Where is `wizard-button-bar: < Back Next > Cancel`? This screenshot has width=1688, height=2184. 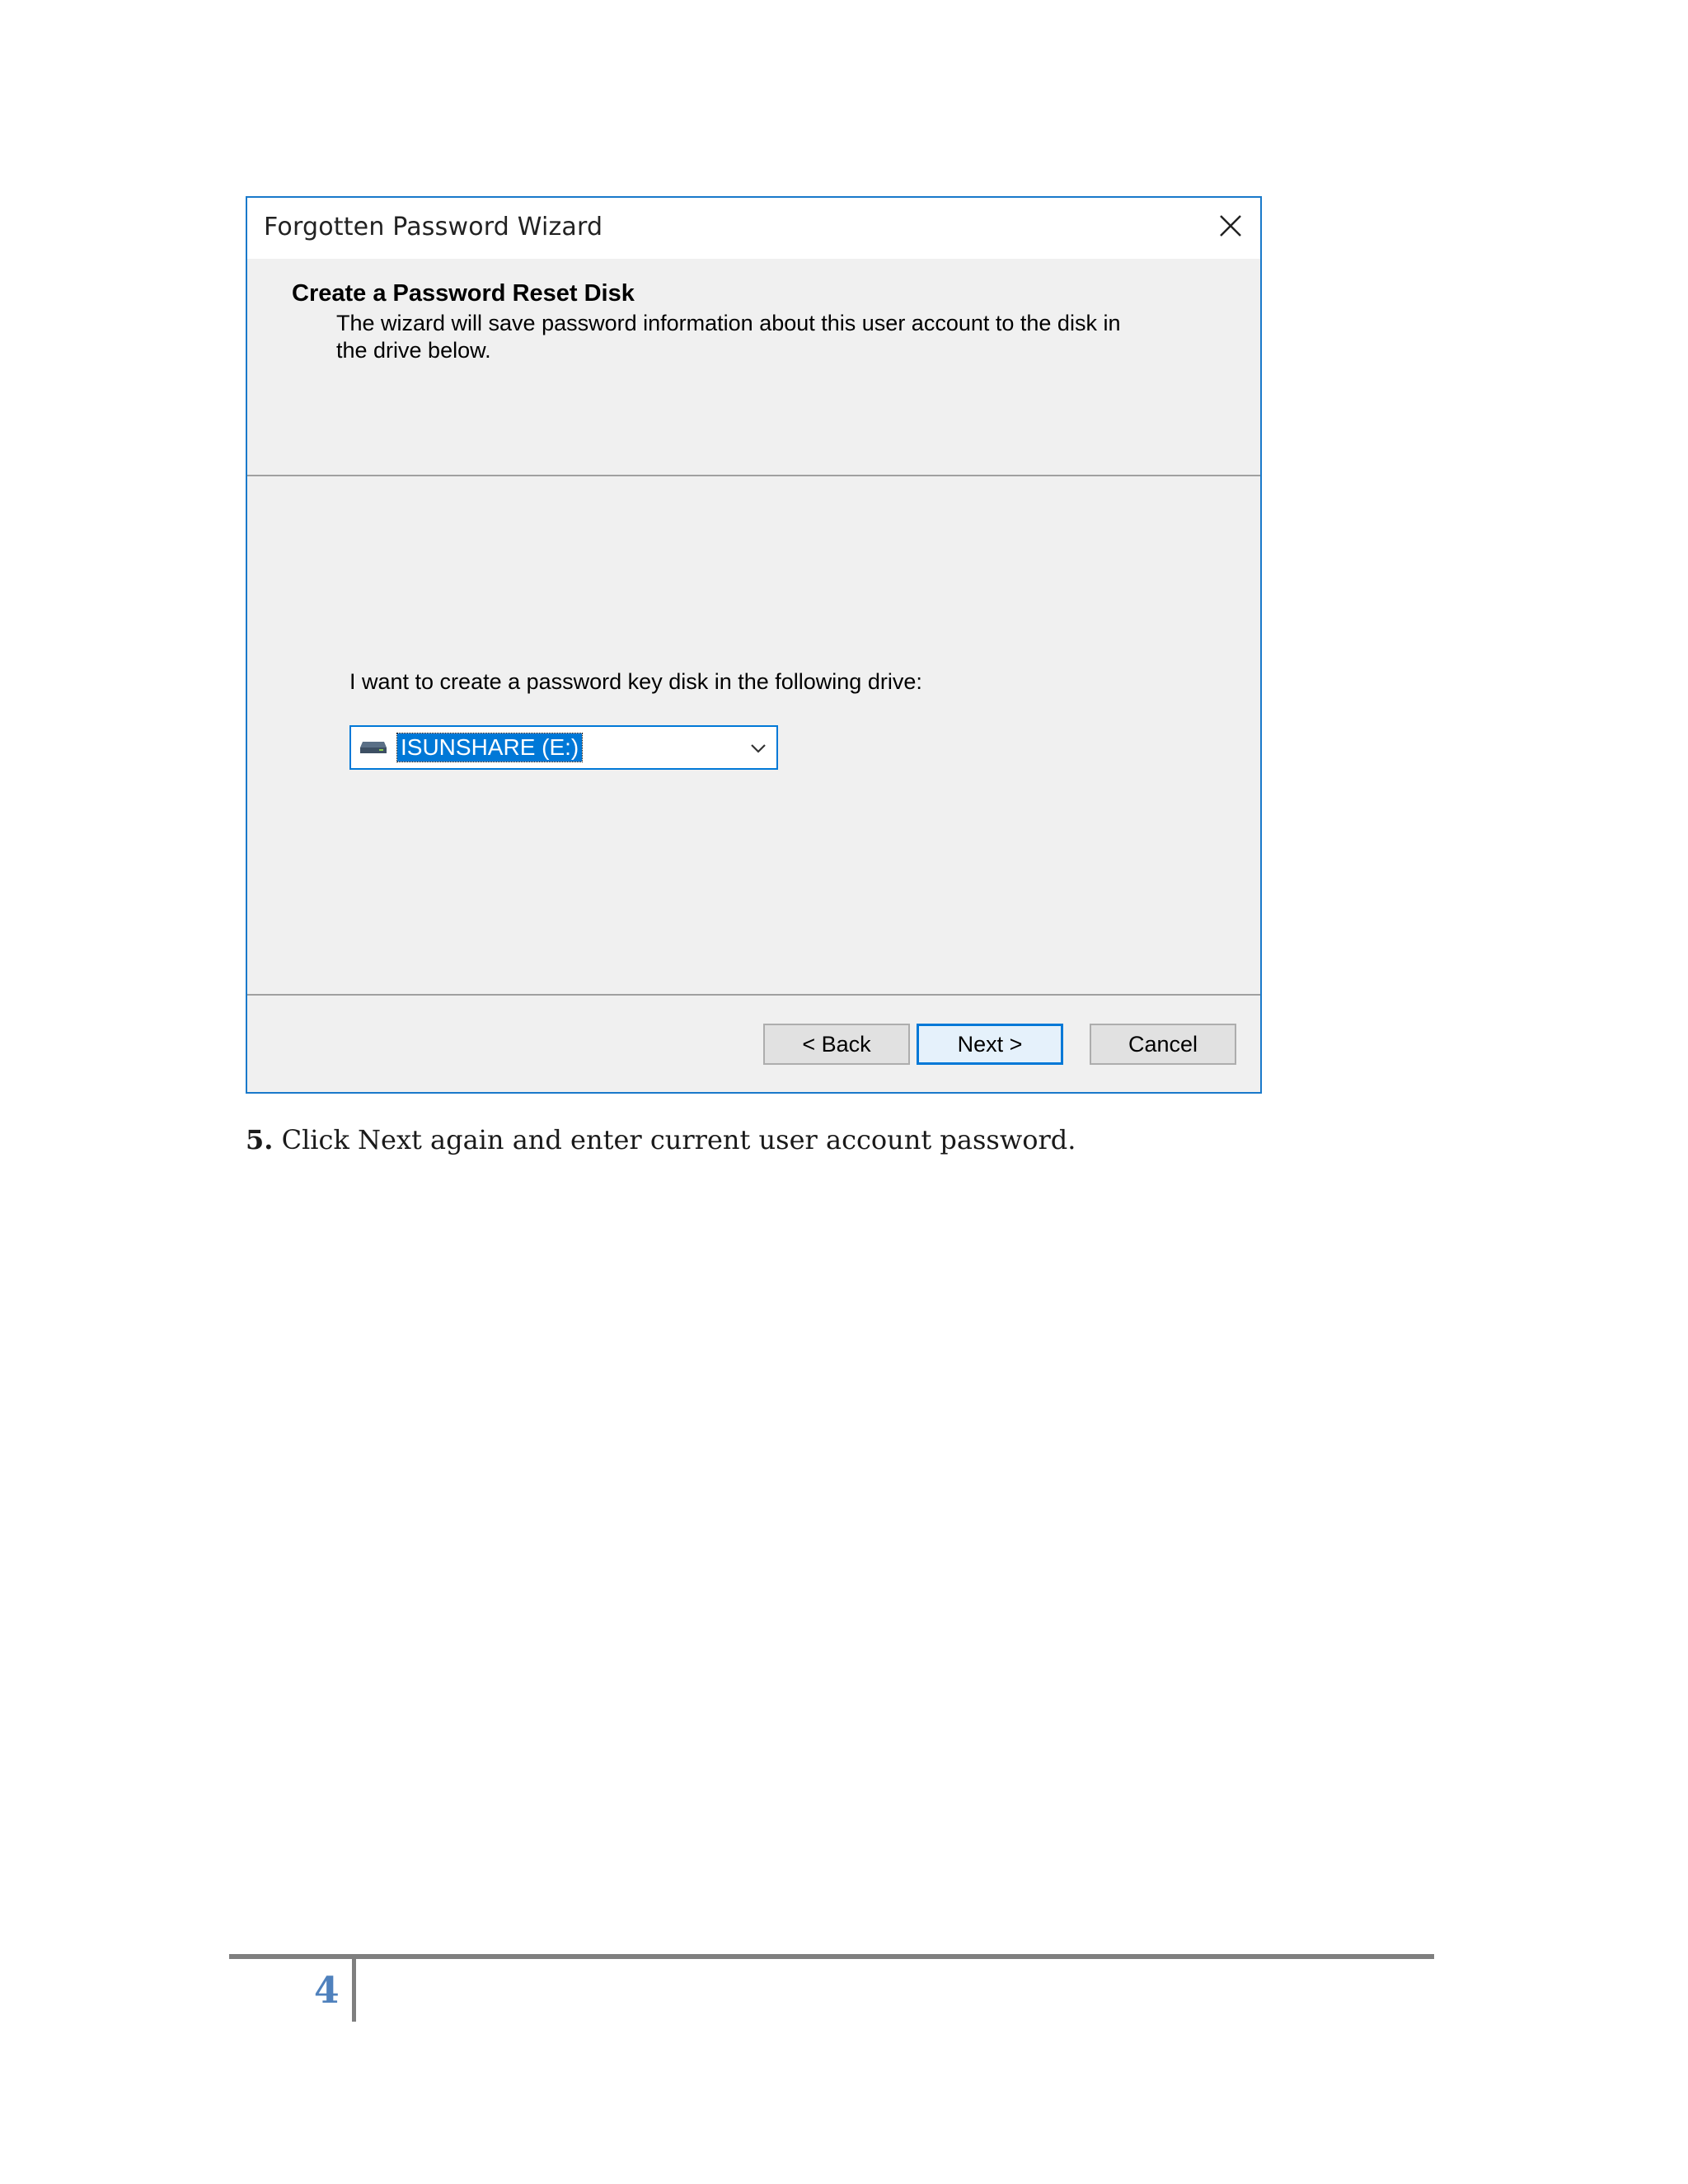 wizard-button-bar: < Back Next > Cancel is located at coordinates (753, 1043).